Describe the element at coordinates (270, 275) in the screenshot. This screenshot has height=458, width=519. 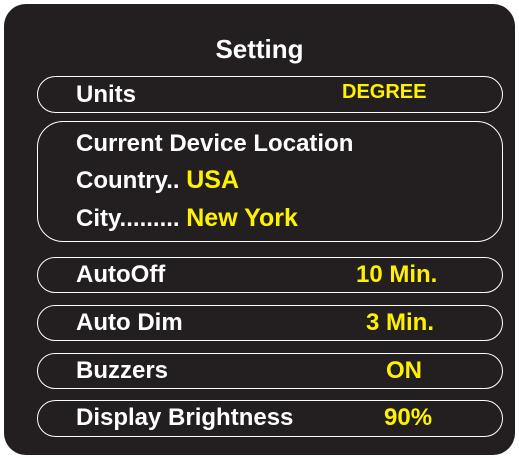
I see `auto-off-setting-row: AutoOff 10 Min.` at that location.